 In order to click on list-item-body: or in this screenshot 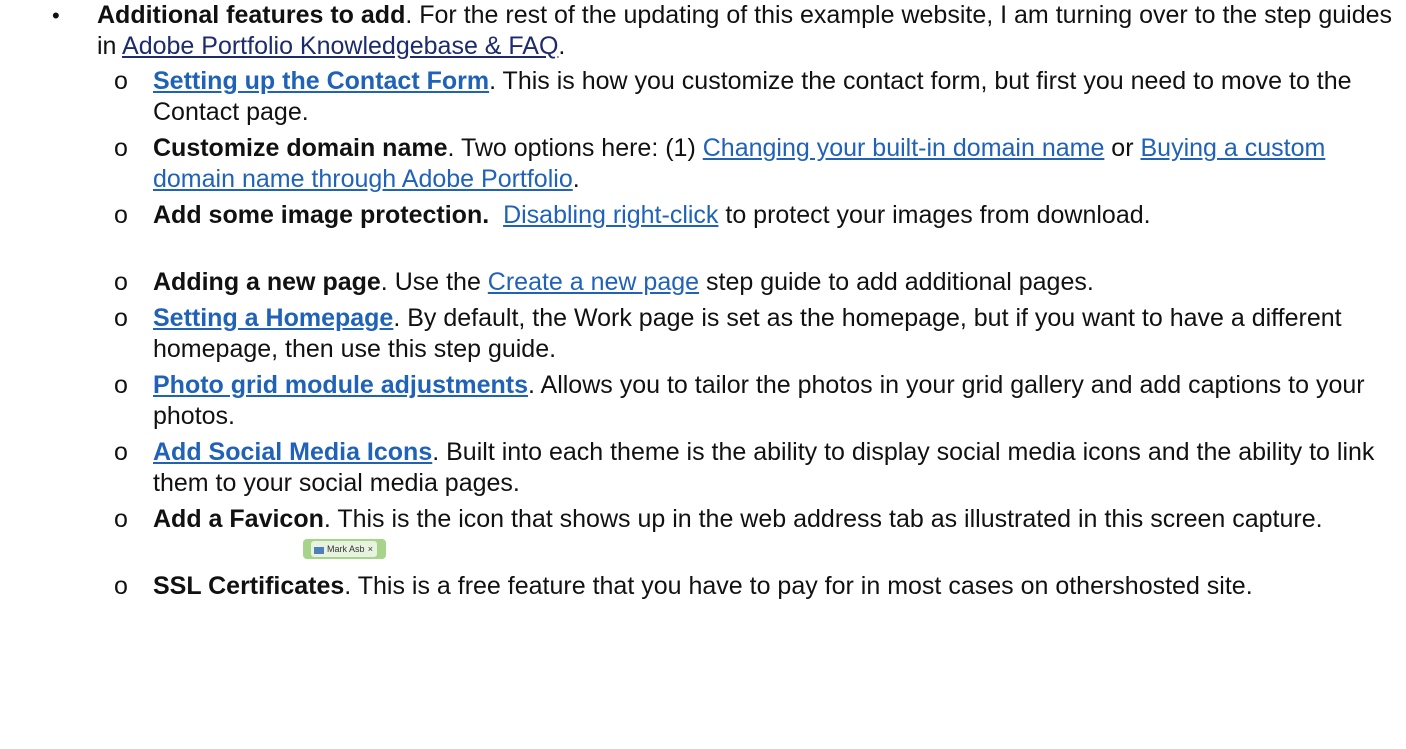, I will do `click(1122, 148)`.